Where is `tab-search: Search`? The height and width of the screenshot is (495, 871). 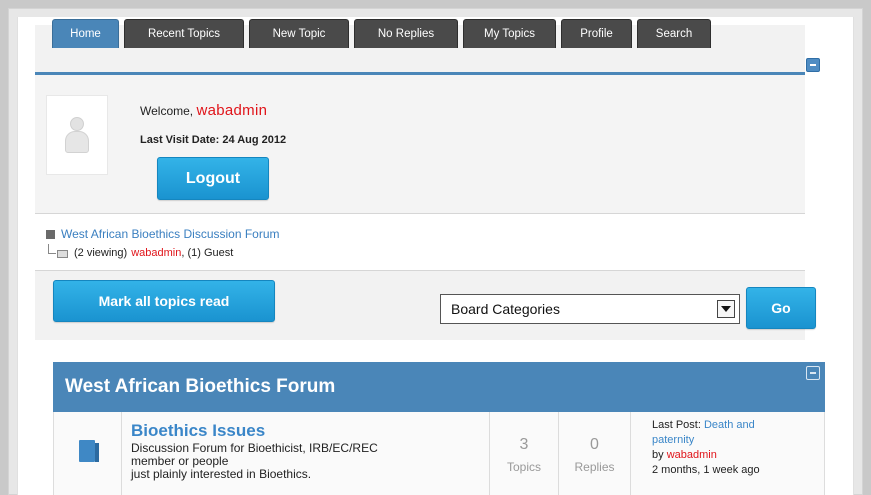 tab-search: Search is located at coordinates (674, 33).